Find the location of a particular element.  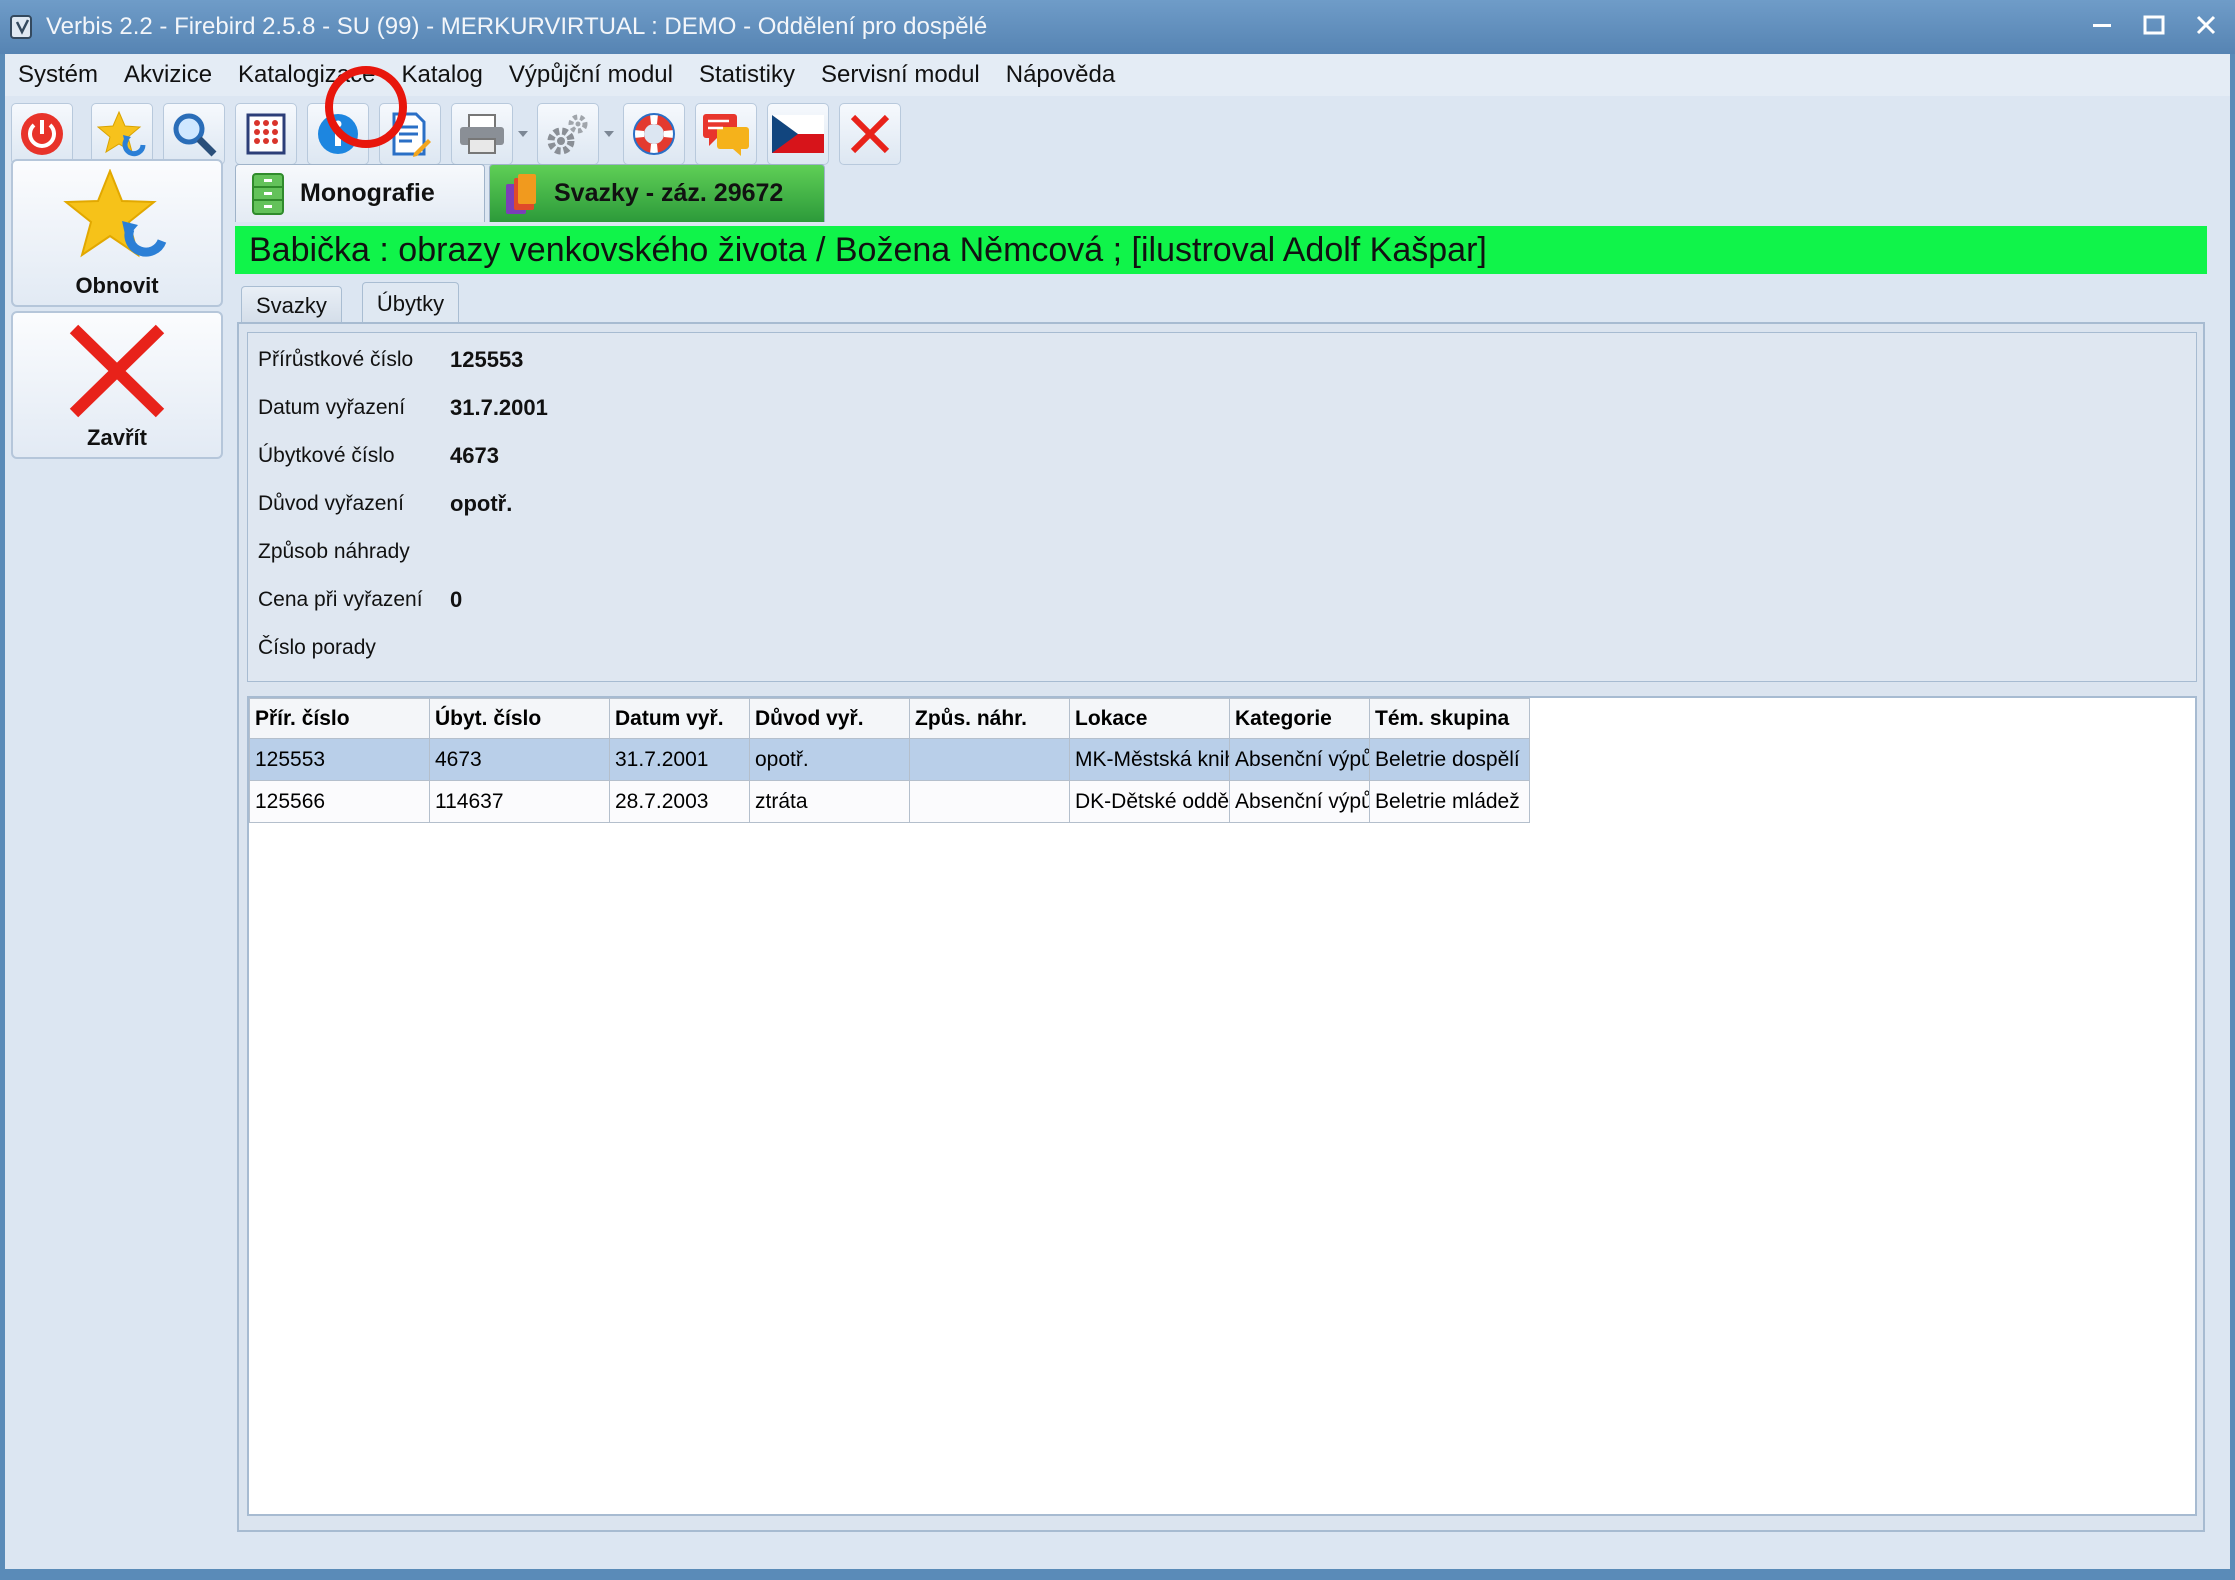

field-row: Úbytkové číslo 4673 is located at coordinates (378, 456).